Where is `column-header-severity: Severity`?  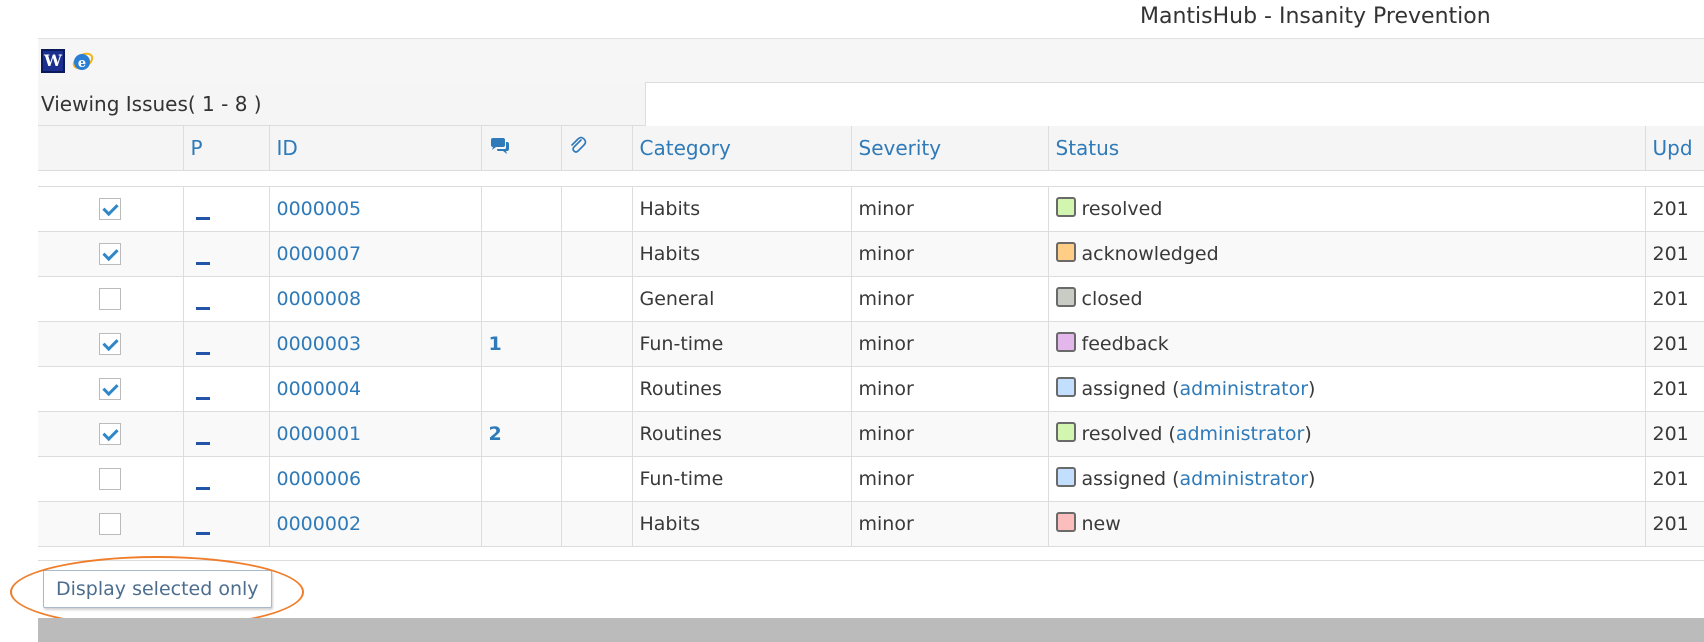
column-header-severity: Severity is located at coordinates (950, 148).